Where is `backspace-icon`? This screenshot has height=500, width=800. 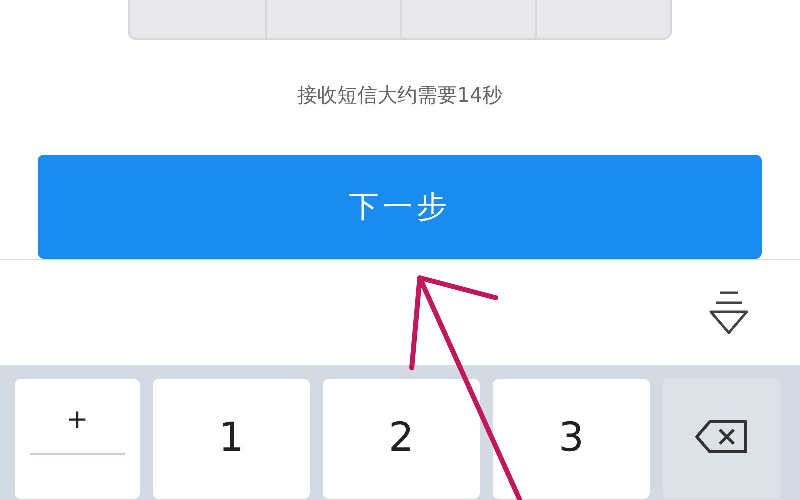 backspace-icon is located at coordinates (722, 437).